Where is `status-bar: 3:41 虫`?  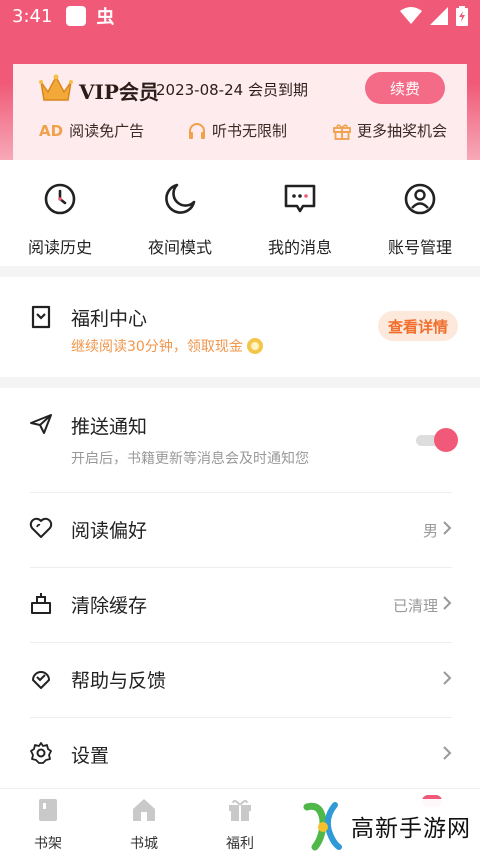 status-bar: 3:41 虫 is located at coordinates (240, 16).